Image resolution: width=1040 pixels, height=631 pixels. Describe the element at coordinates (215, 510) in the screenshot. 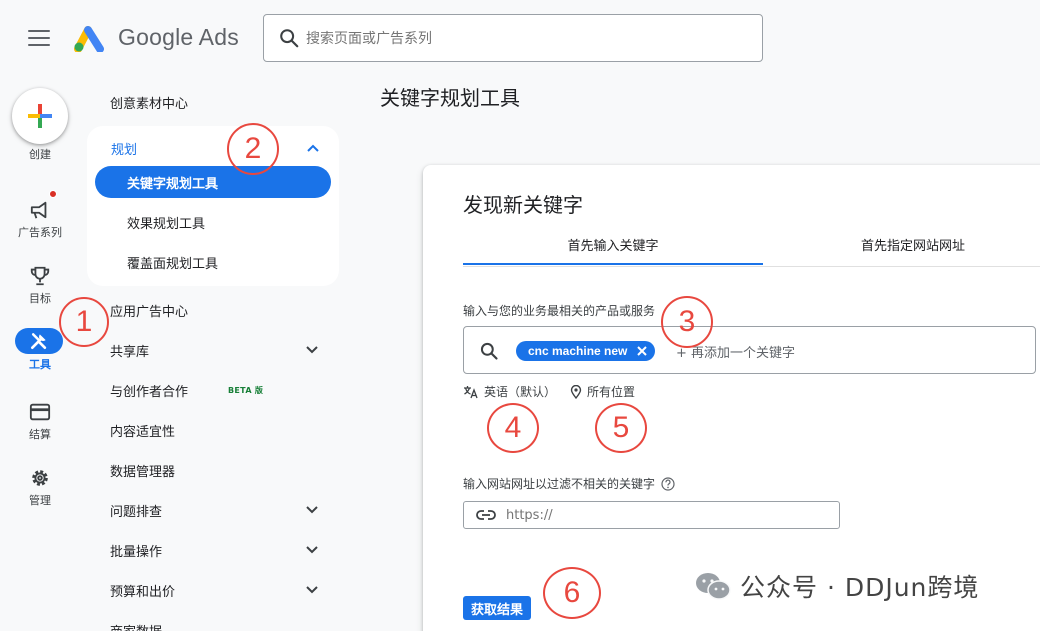

I see `nav-item-troubleshooting: 问题排查` at that location.